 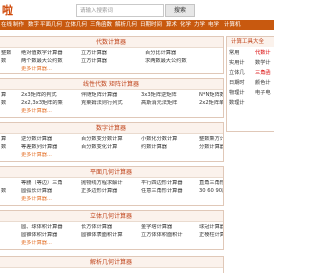 I want to click on nav-item-electricity: 电学, so click(x=213, y=25).